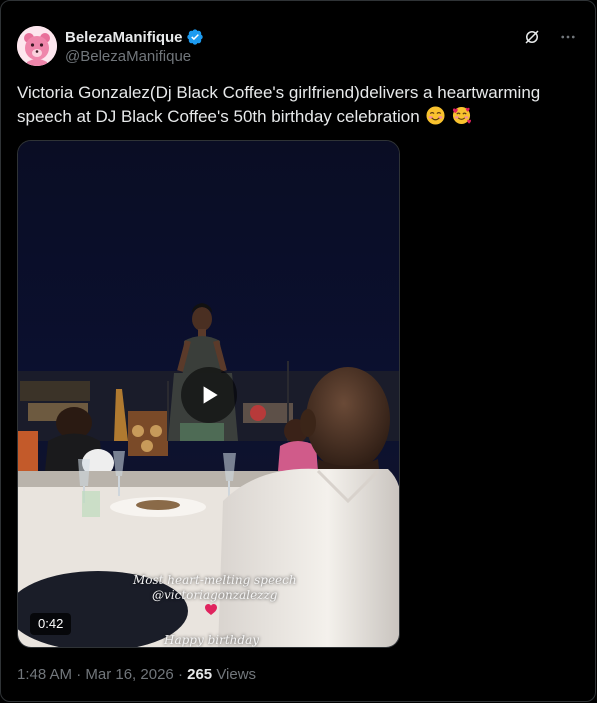  What do you see at coordinates (200, 674) in the screenshot?
I see `views-count: 265` at bounding box center [200, 674].